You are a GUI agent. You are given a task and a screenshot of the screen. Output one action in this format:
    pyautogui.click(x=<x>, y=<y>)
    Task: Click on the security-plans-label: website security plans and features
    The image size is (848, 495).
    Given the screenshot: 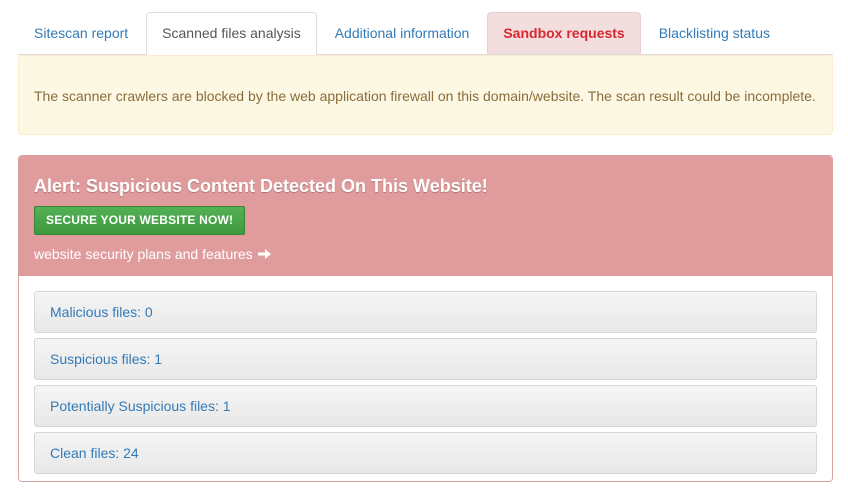 What is the action you would take?
    pyautogui.click(x=143, y=254)
    